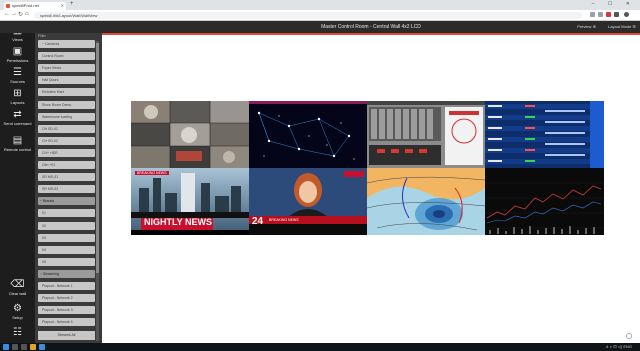 The height and width of the screenshot is (351, 640). I want to click on rail-item-sources: ☰ Sources, so click(17, 75).